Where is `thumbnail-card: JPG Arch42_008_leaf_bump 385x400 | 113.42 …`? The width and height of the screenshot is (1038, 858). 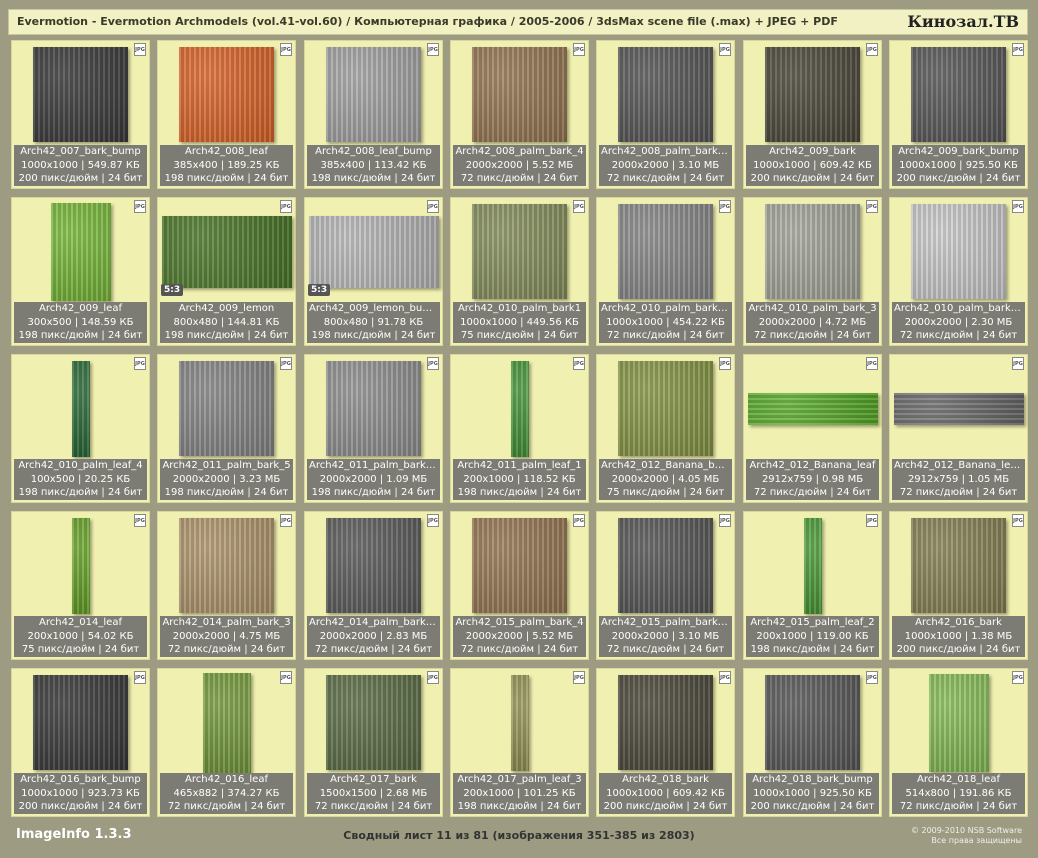 thumbnail-card: JPG Arch42_008_leaf_bump 385x400 | 113.42 … is located at coordinates (373, 114).